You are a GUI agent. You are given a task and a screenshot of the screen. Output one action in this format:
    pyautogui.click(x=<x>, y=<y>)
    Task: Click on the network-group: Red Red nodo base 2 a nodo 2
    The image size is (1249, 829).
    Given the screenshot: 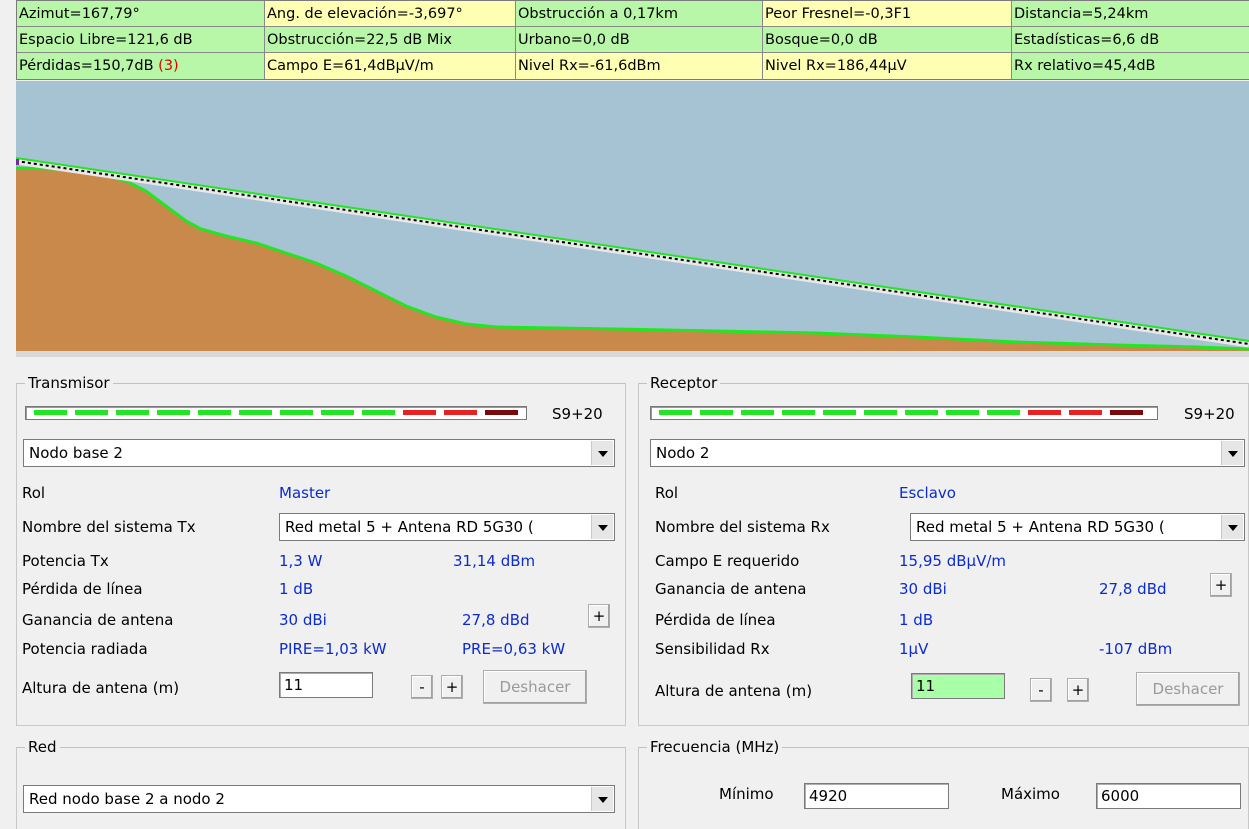 What is the action you would take?
    pyautogui.click(x=321, y=783)
    